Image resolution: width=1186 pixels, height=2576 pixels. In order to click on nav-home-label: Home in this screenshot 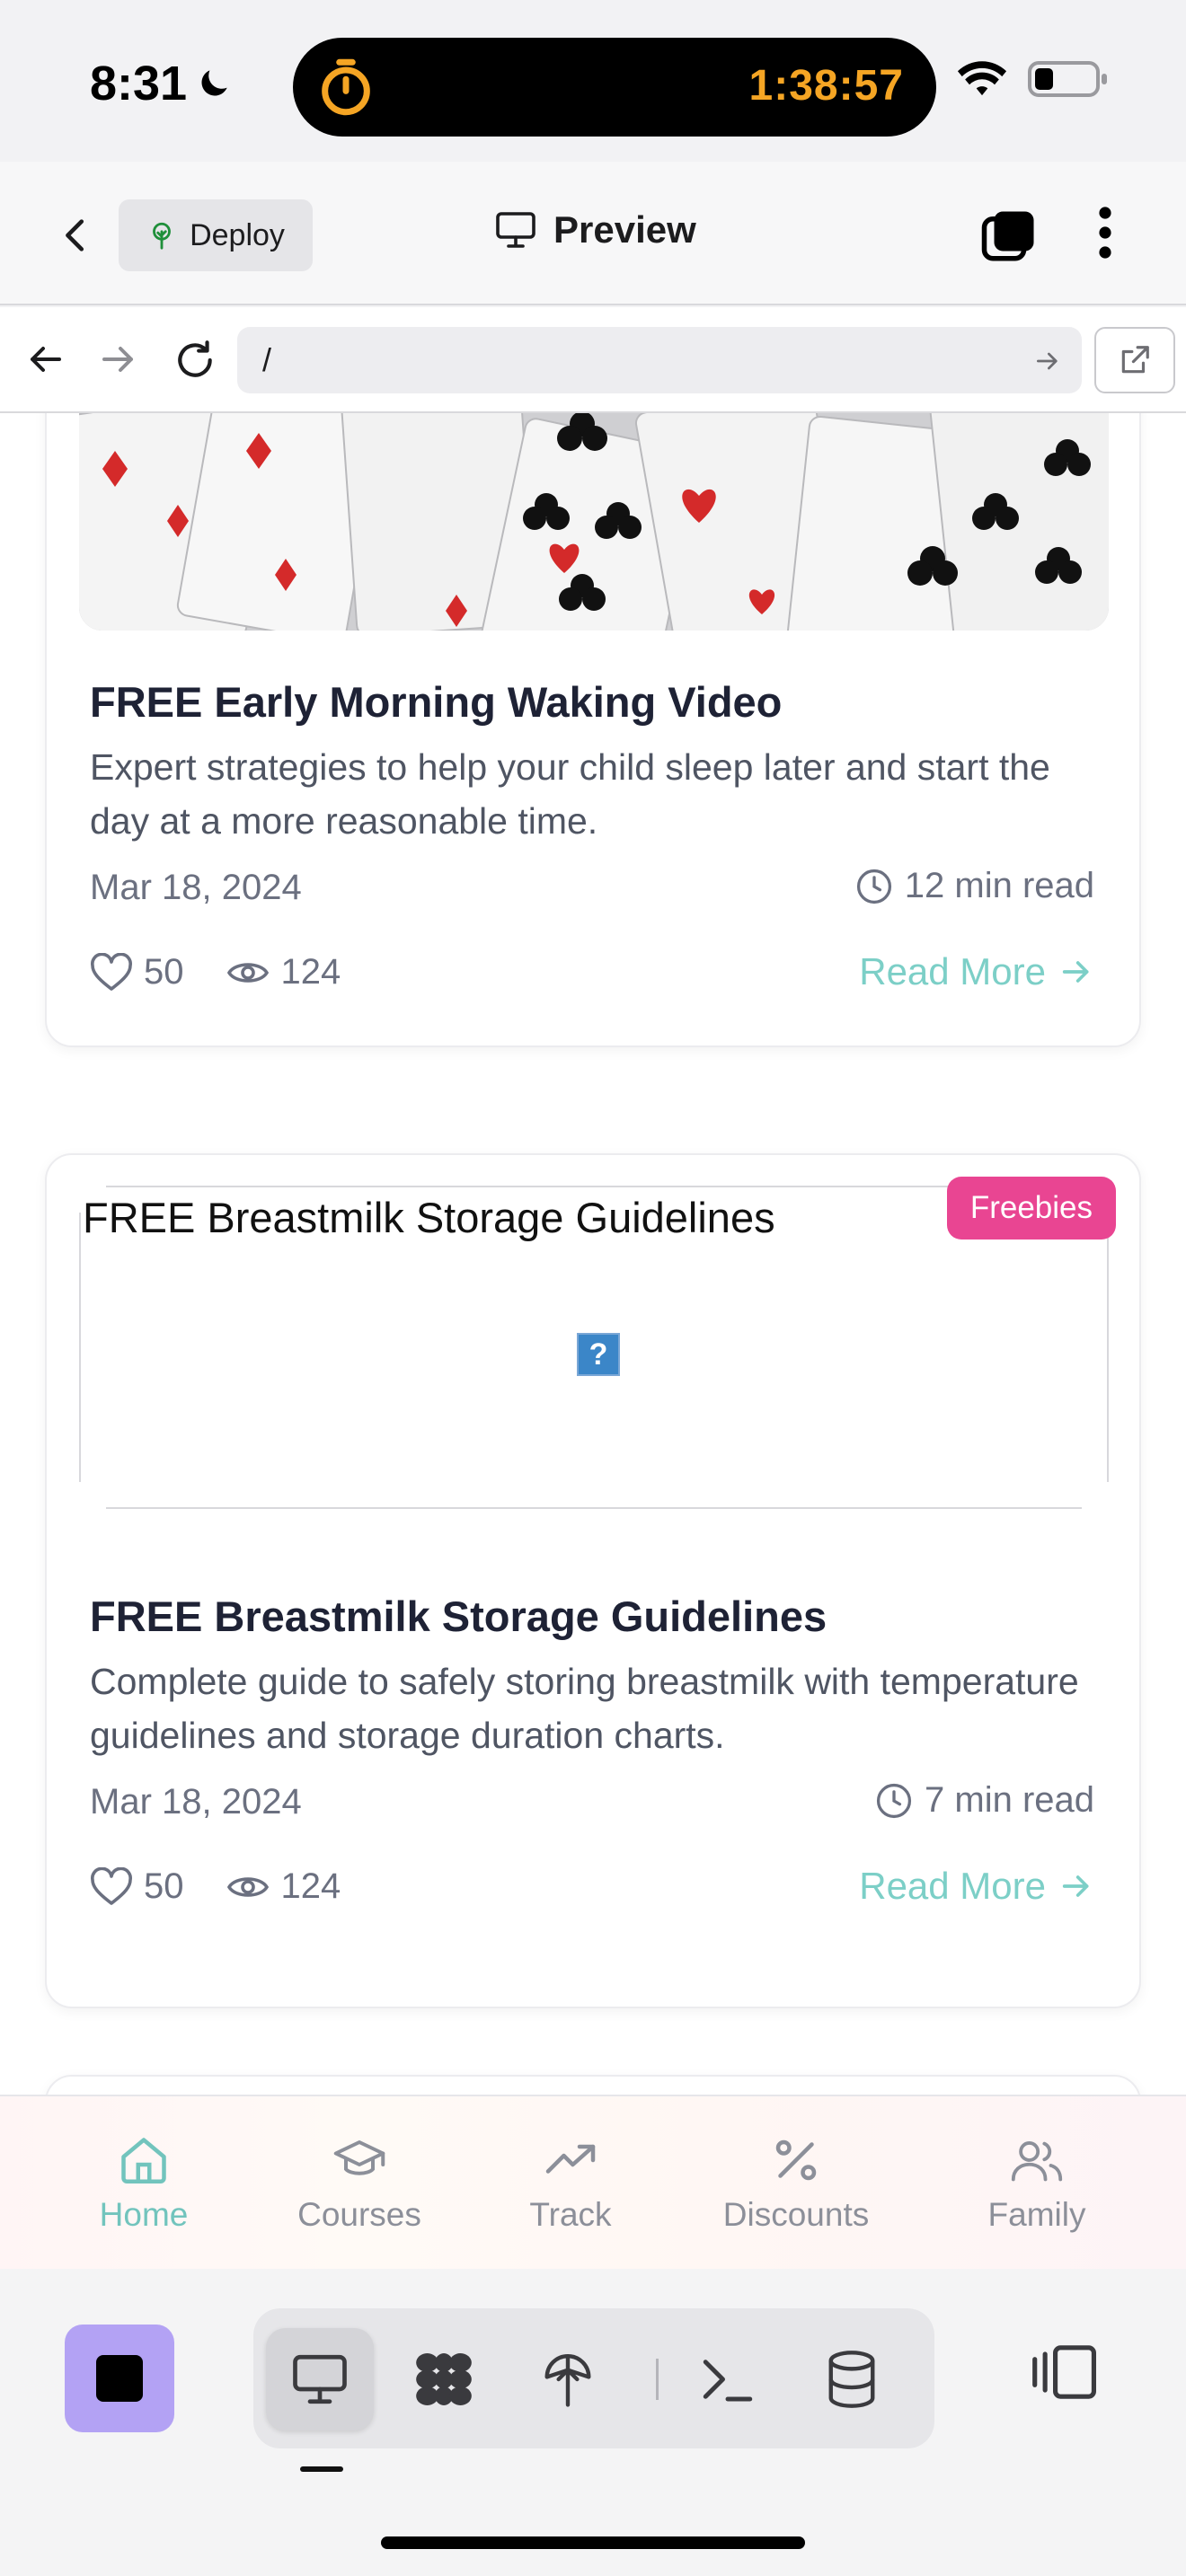, I will do `click(144, 2214)`.